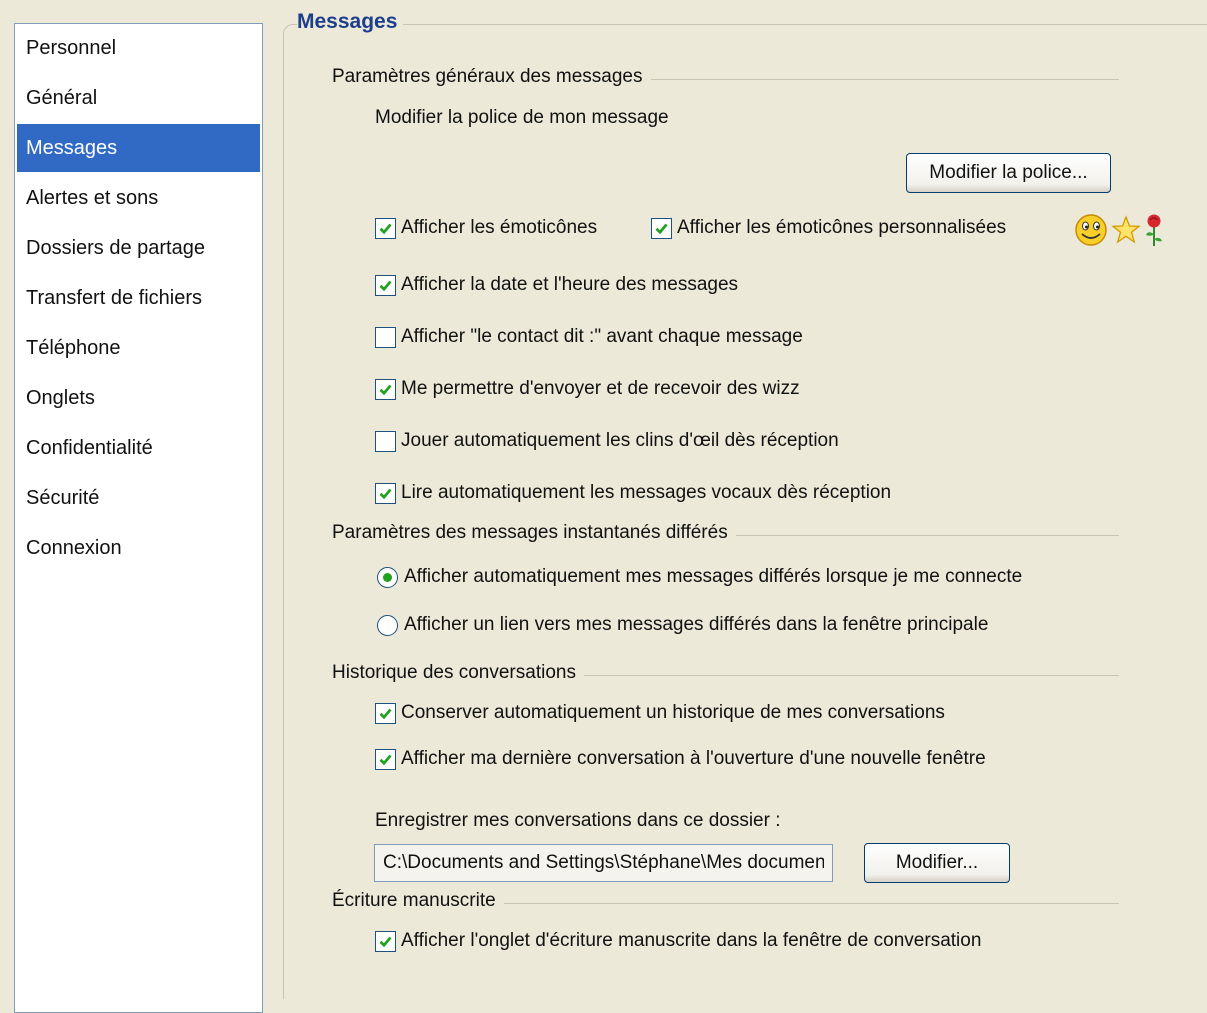  Describe the element at coordinates (385, 389) in the screenshot. I see `allow-wizz-checkbox` at that location.